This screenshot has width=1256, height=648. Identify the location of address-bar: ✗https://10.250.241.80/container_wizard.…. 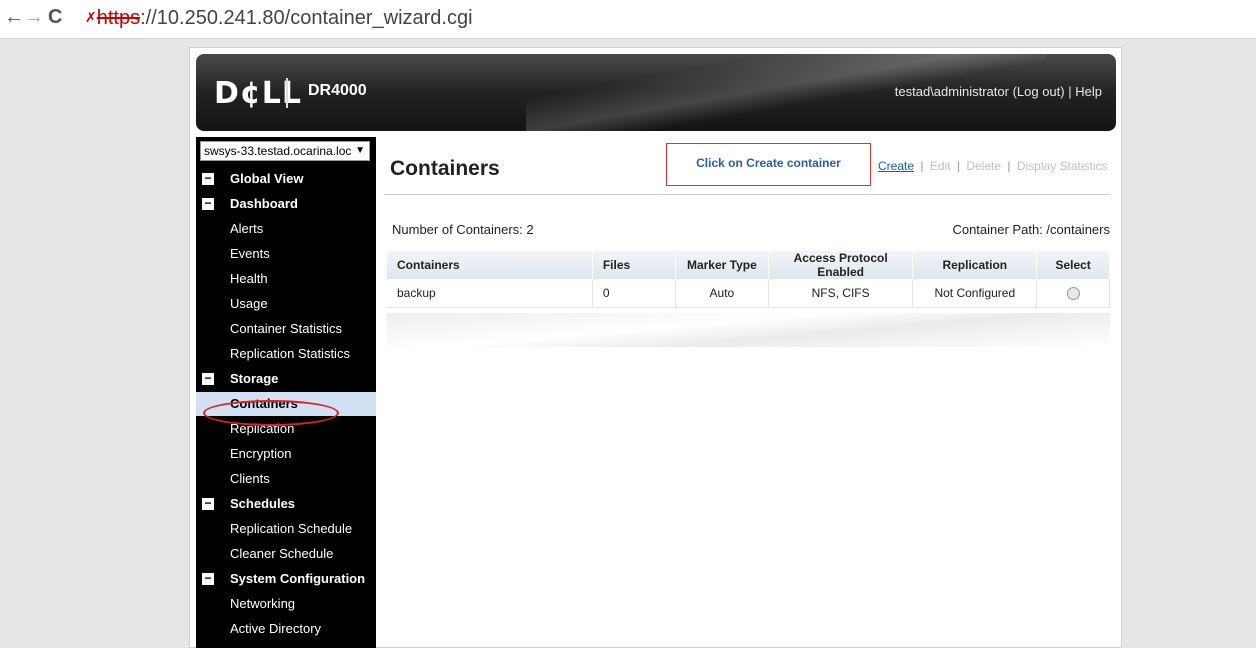
(279, 18).